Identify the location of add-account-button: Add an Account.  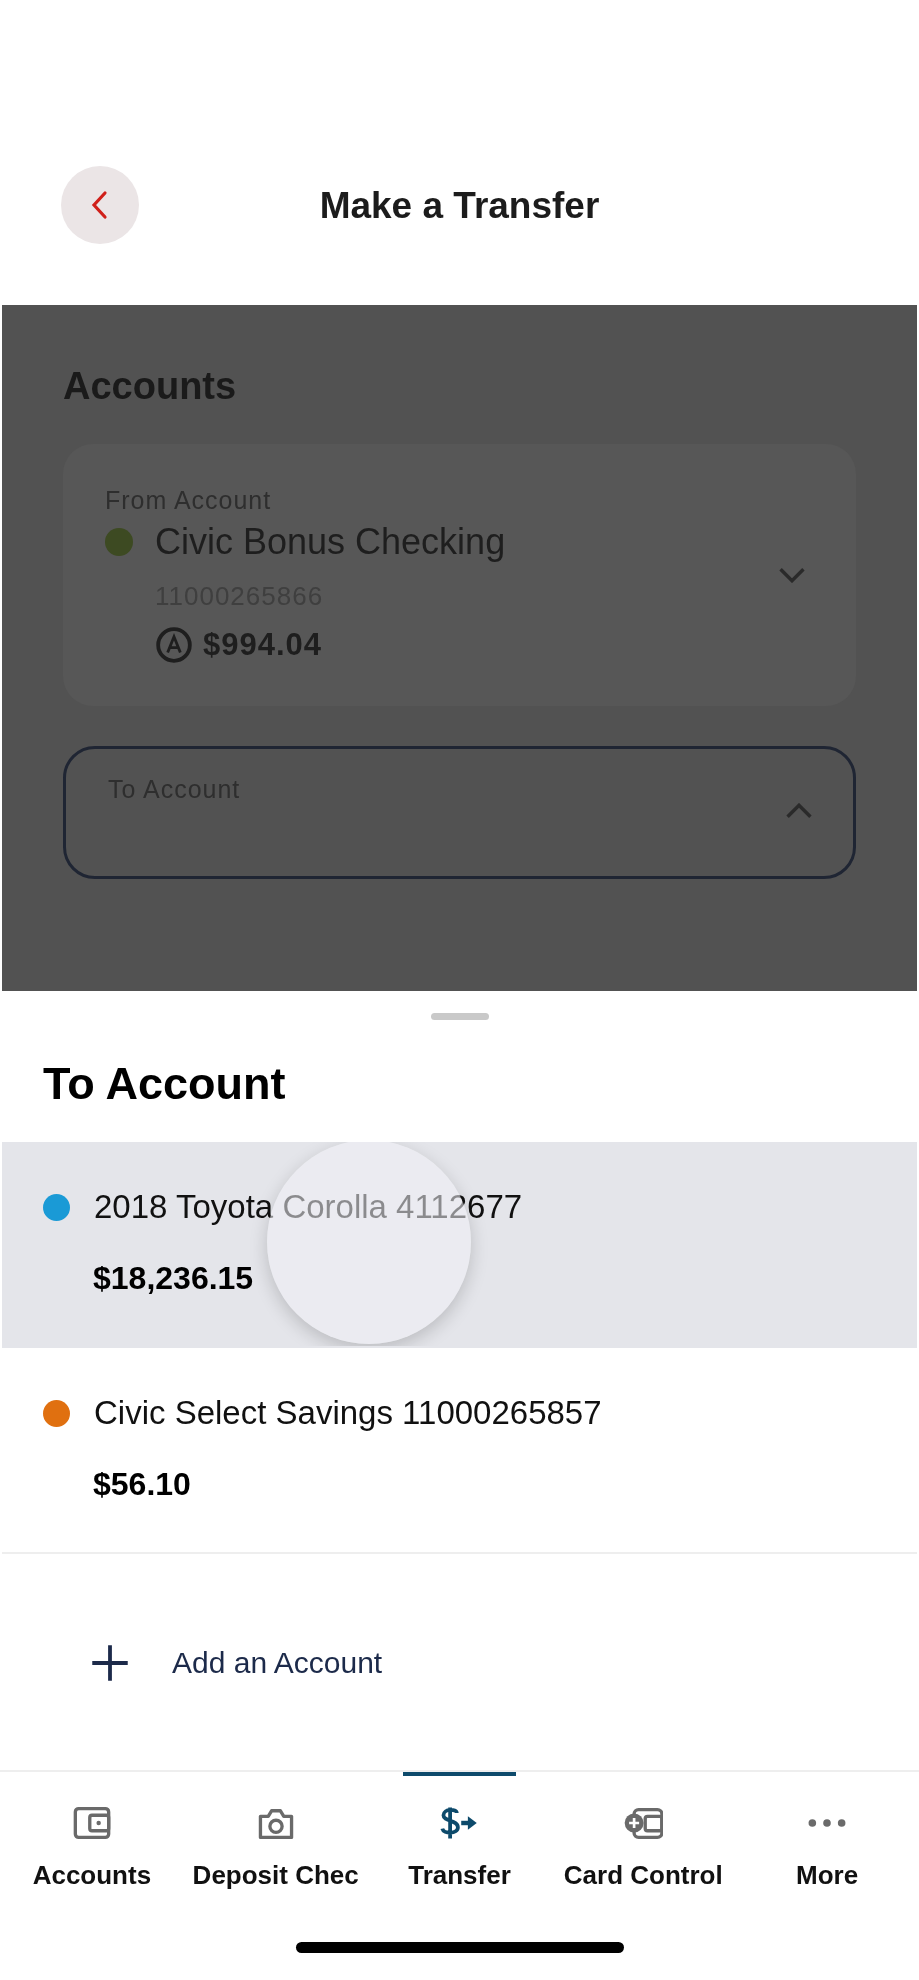
(191, 1663).